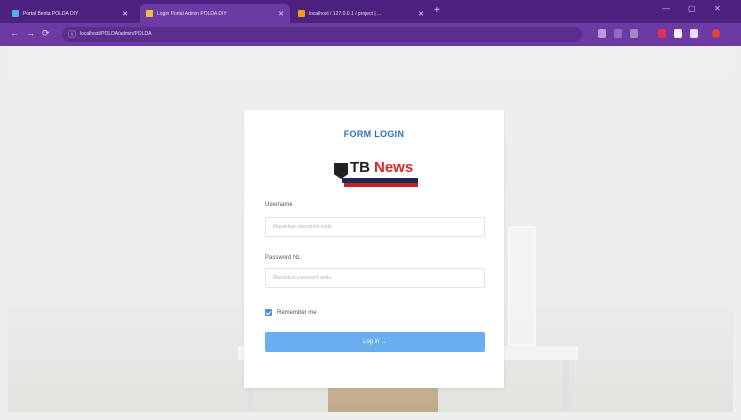 The image size is (741, 420). I want to click on tab-title: Login Portal Admin POLDA DIY, so click(192, 13).